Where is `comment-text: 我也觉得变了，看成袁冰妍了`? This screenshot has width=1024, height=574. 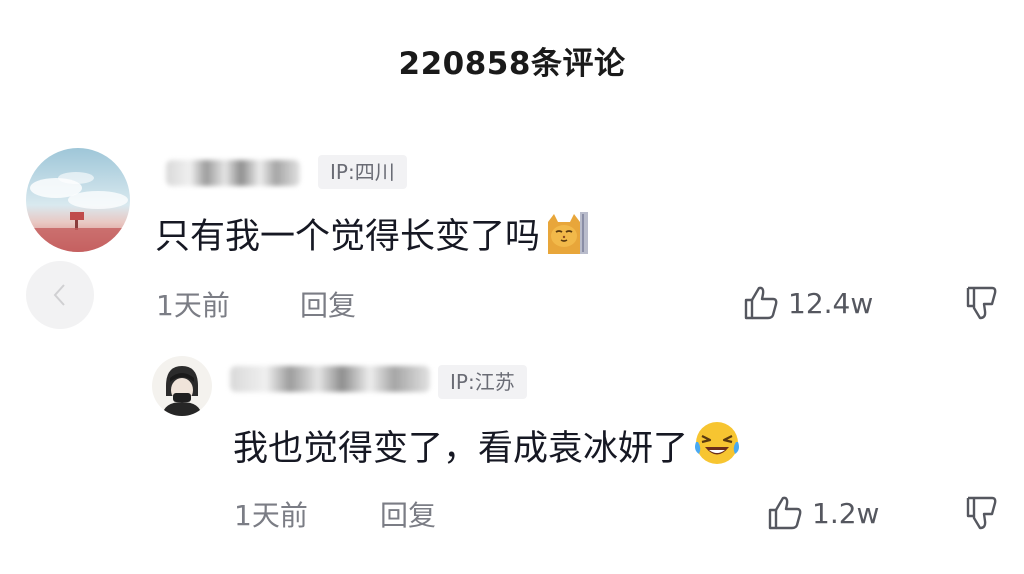
comment-text: 我也觉得变了，看成袁冰妍了 is located at coordinates (487, 447).